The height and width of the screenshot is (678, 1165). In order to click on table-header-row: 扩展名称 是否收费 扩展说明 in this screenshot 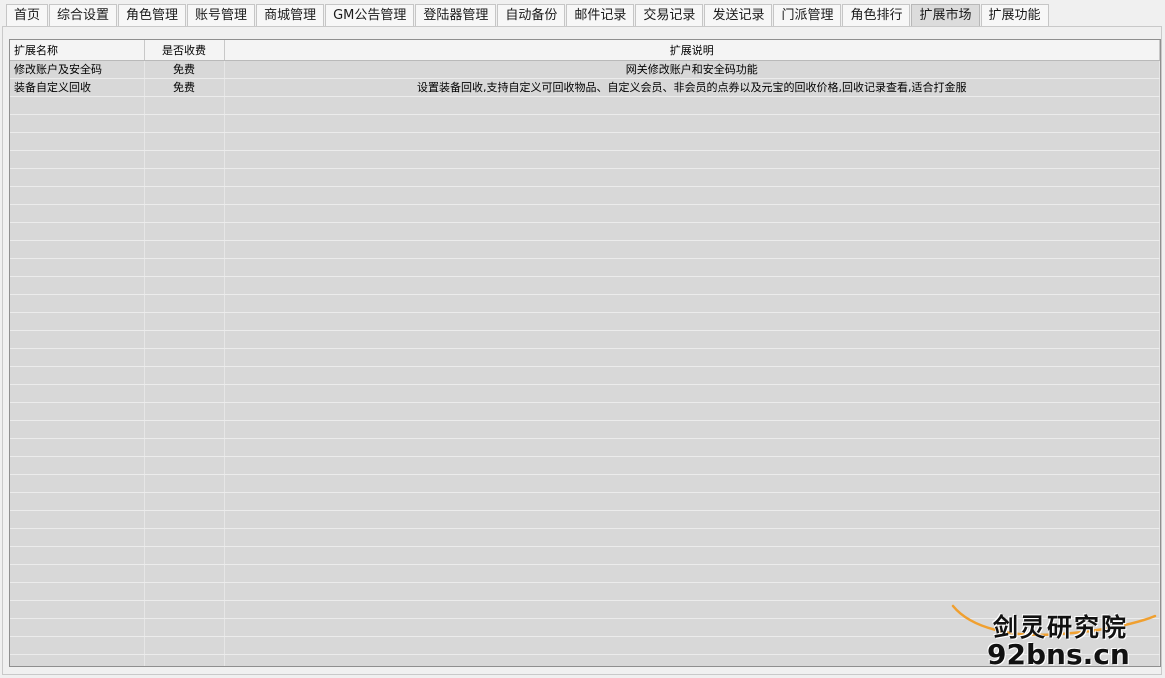, I will do `click(585, 50)`.